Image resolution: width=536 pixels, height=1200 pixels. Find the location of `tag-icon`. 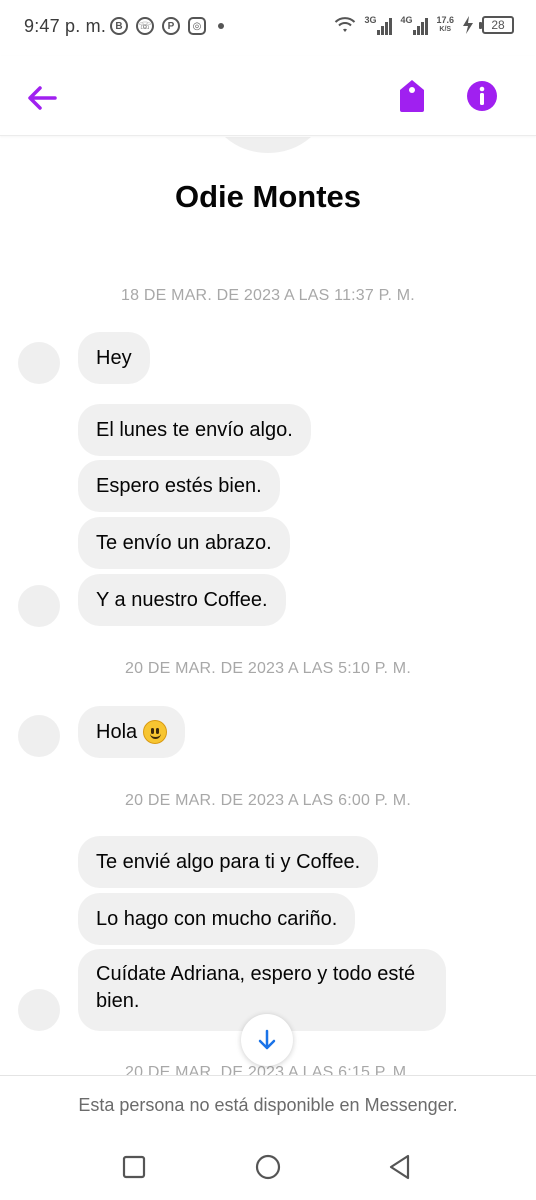

tag-icon is located at coordinates (412, 96).